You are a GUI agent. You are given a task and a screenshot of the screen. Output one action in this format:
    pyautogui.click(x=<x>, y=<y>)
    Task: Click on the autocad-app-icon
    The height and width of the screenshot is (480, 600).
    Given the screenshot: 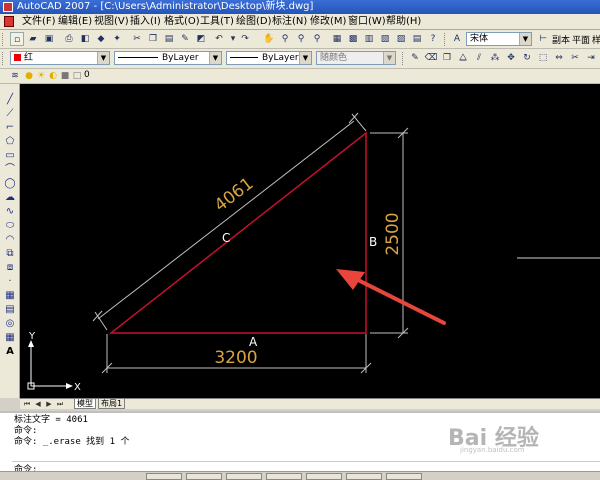 What is the action you would take?
    pyautogui.click(x=8, y=7)
    